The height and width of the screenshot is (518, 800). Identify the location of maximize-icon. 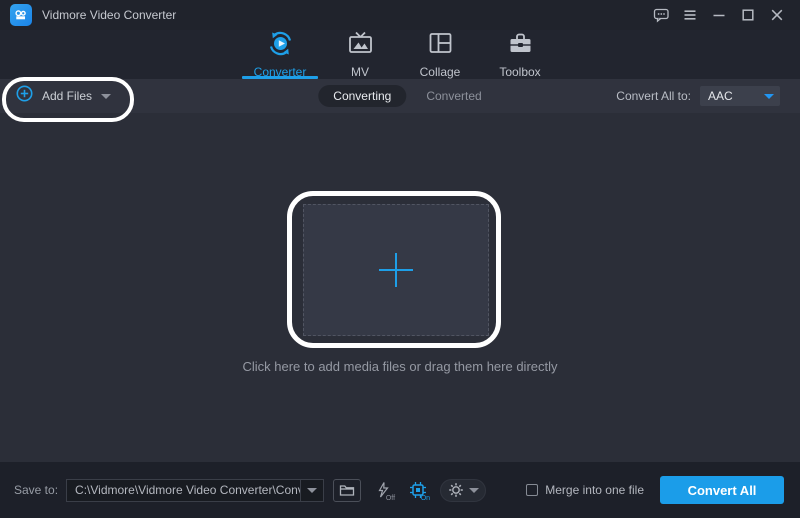
(748, 15).